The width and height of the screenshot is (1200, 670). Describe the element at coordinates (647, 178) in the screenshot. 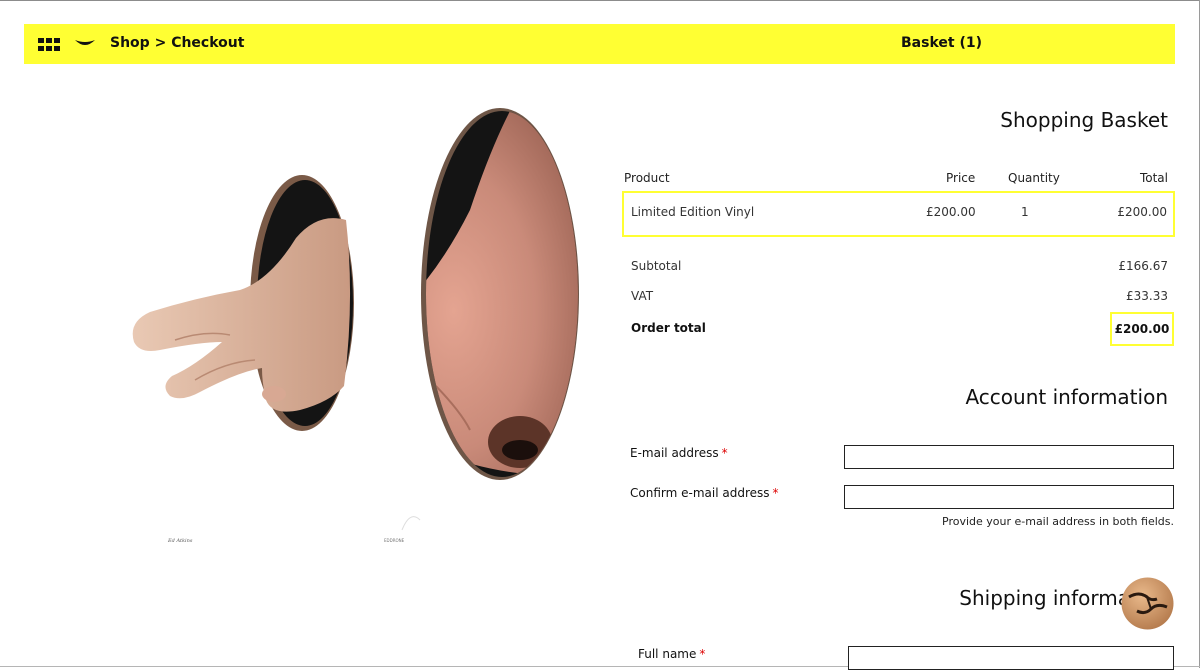

I see `column-header-product: Product` at that location.